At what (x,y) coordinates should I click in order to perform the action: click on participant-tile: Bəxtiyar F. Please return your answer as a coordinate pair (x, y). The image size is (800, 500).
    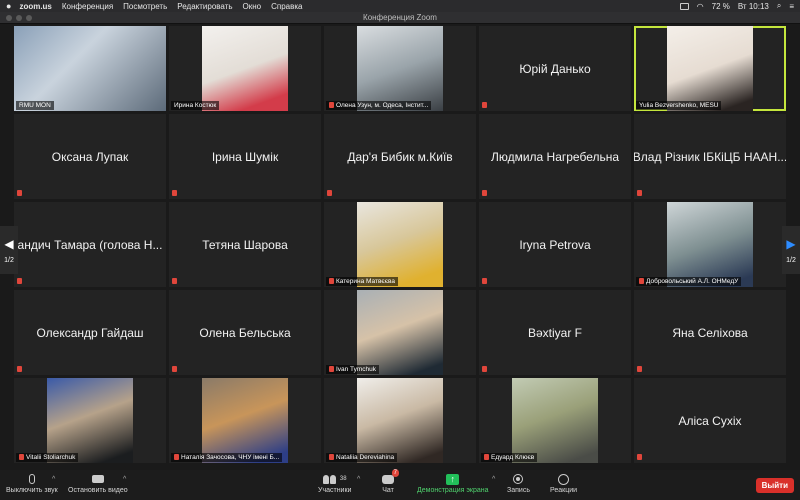
    Looking at the image, I should click on (555, 332).